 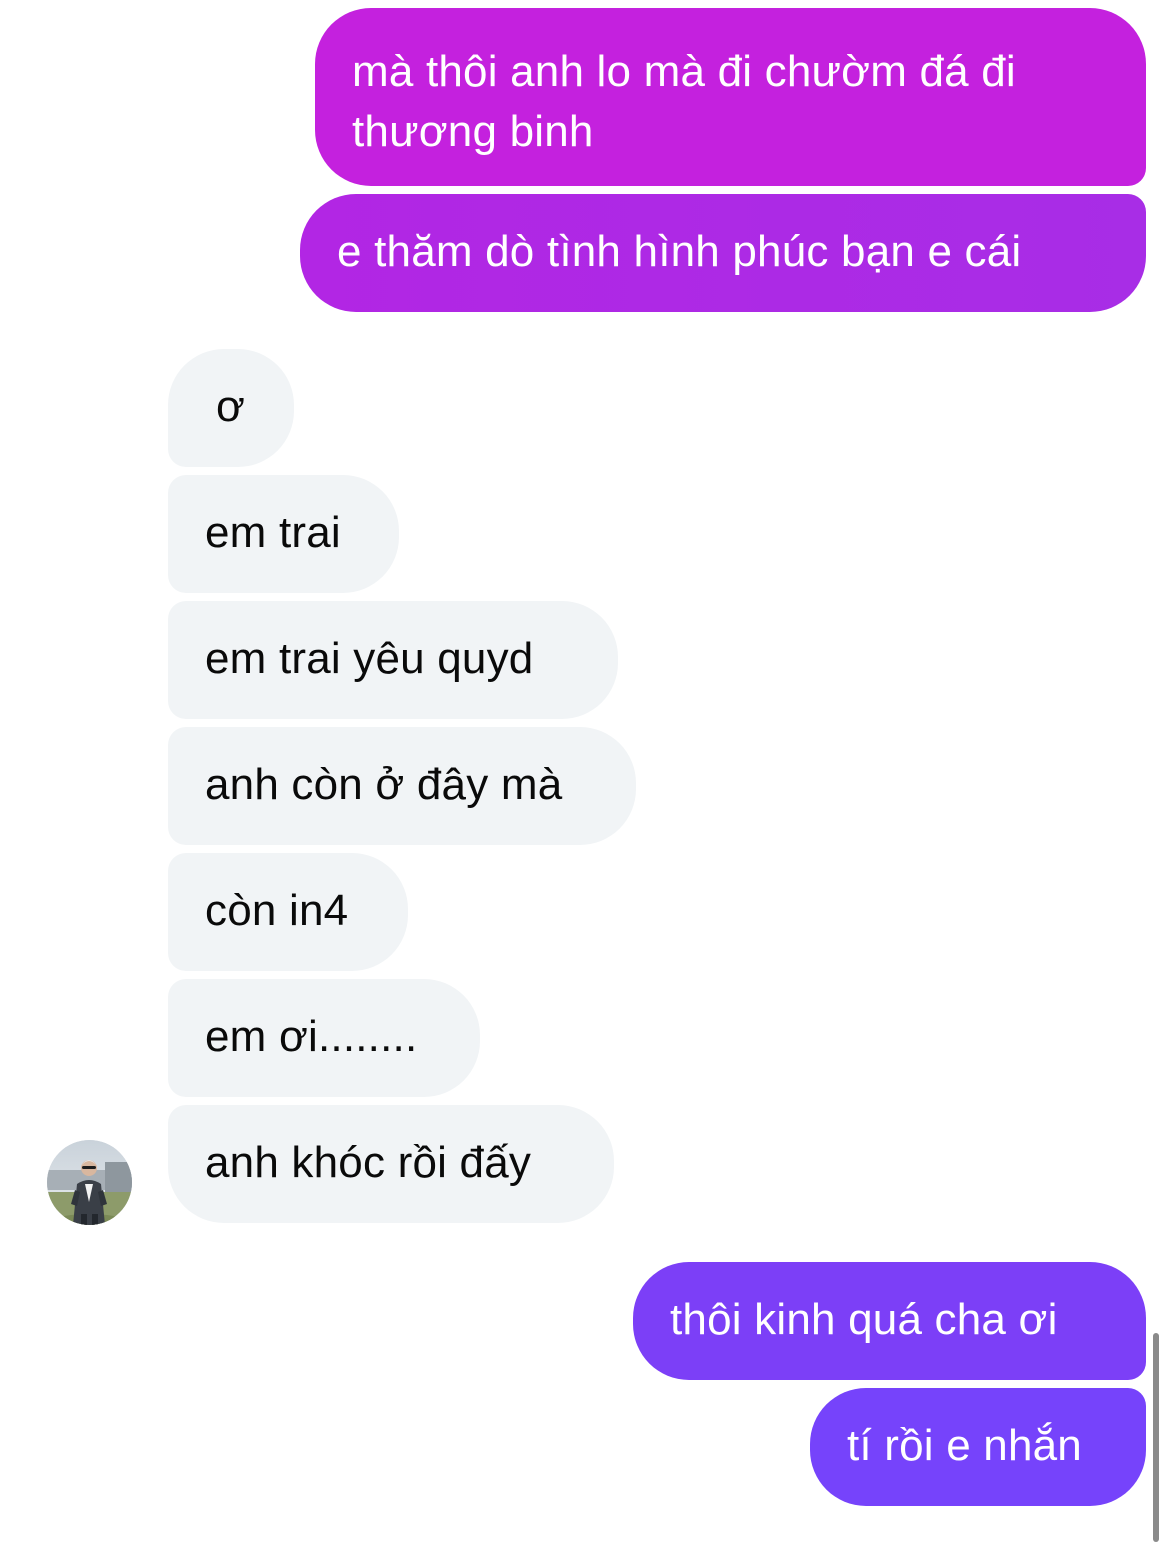 I want to click on avatar-photo-icon, so click(x=89, y=1182).